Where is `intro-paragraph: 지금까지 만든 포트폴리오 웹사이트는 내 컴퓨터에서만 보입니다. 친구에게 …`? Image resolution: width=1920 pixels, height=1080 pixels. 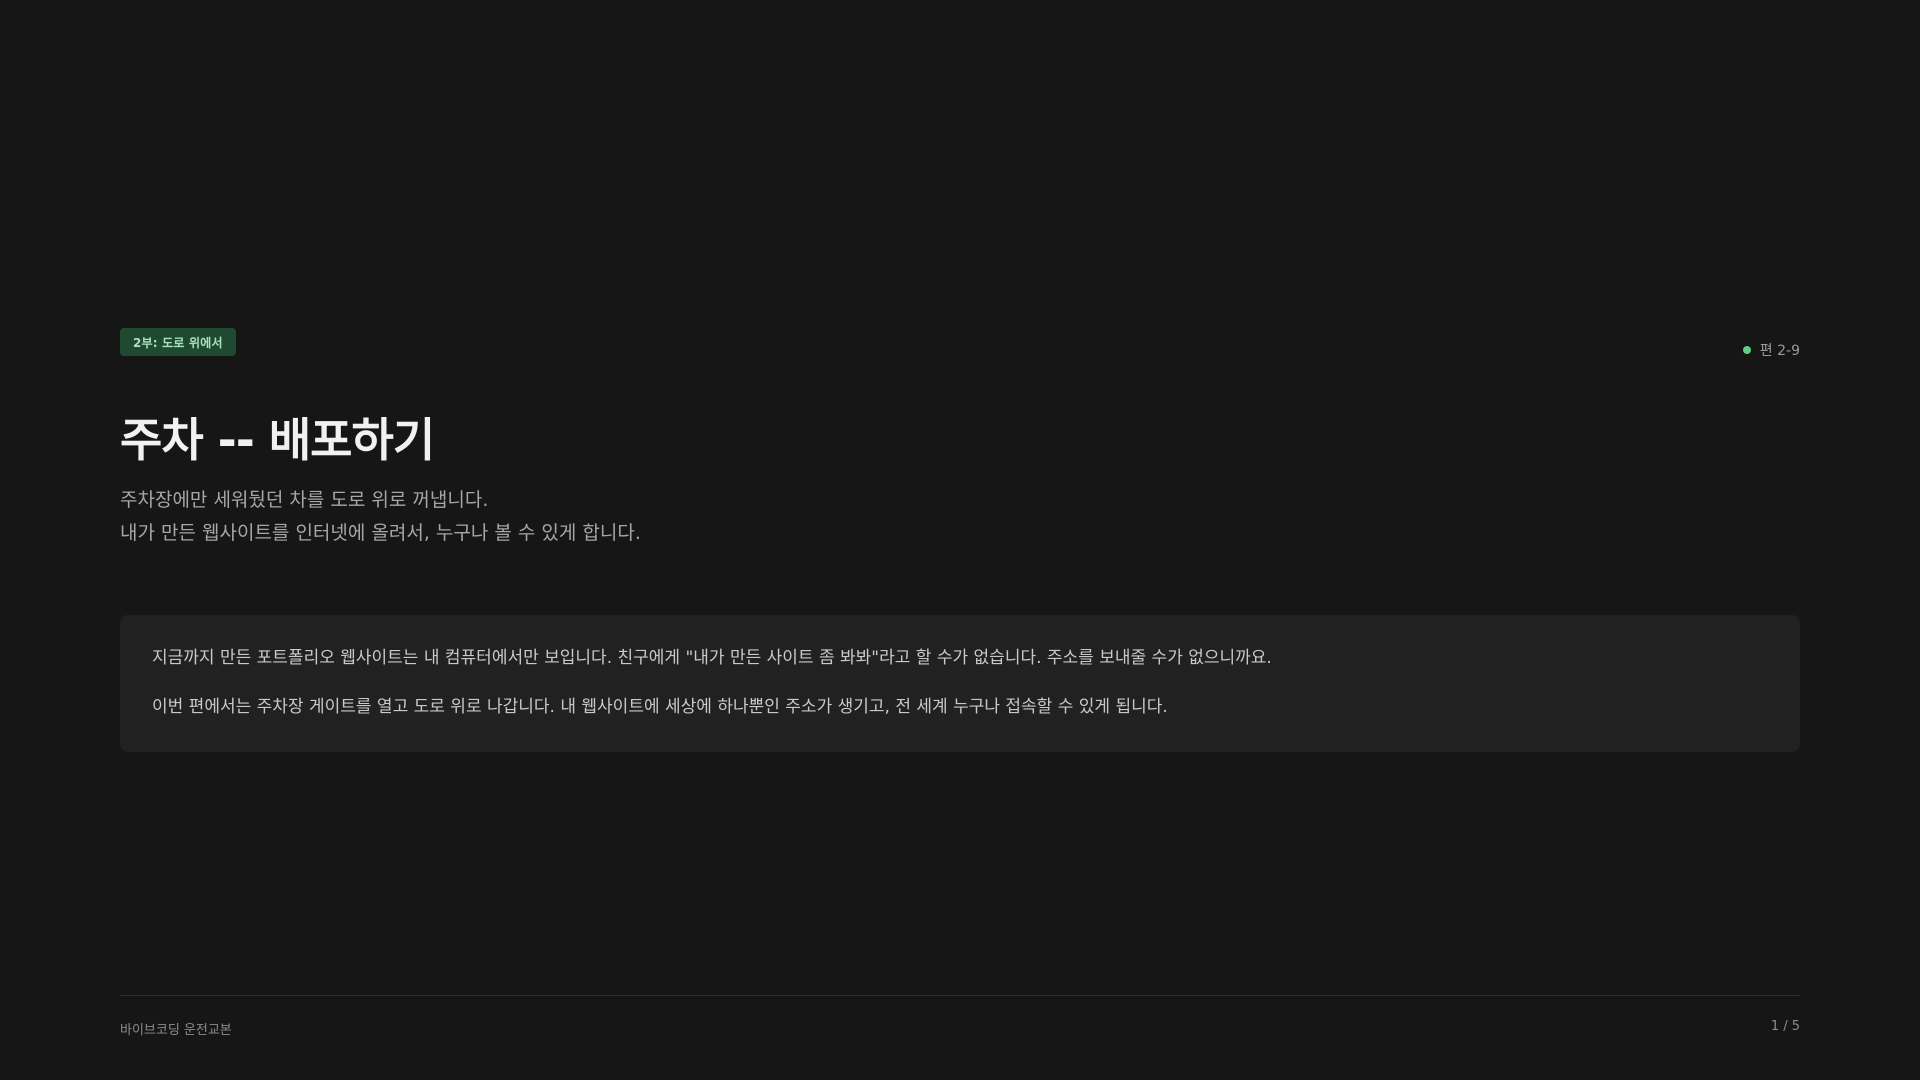
intro-paragraph: 지금까지 만든 포트폴리오 웹사이트는 내 컴퓨터에서만 보입니다. 친구에게 … is located at coordinates (712, 658).